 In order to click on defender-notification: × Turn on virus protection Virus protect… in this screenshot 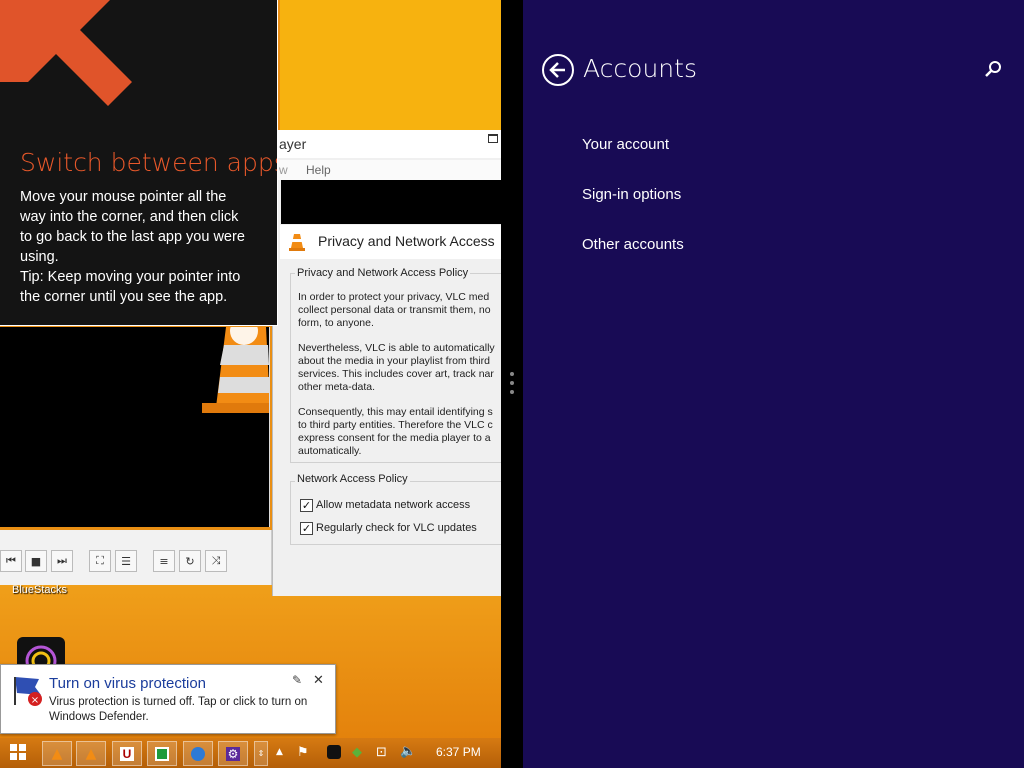, I will do `click(168, 699)`.